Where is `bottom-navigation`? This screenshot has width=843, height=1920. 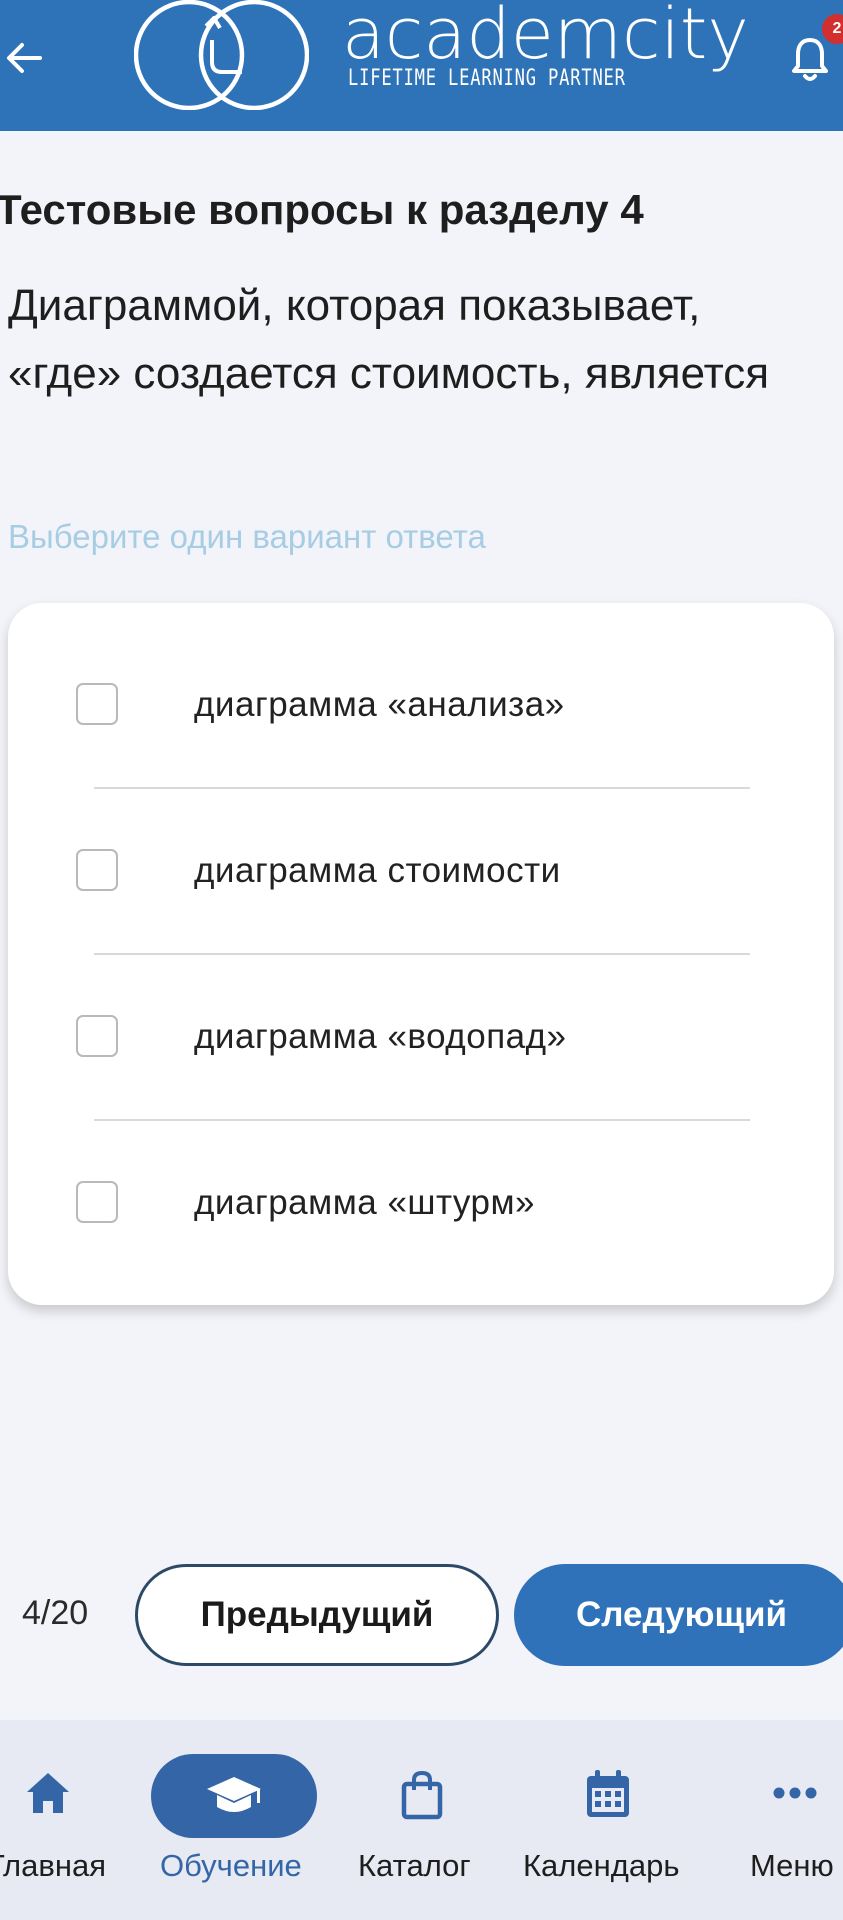 bottom-navigation is located at coordinates (421, 1820).